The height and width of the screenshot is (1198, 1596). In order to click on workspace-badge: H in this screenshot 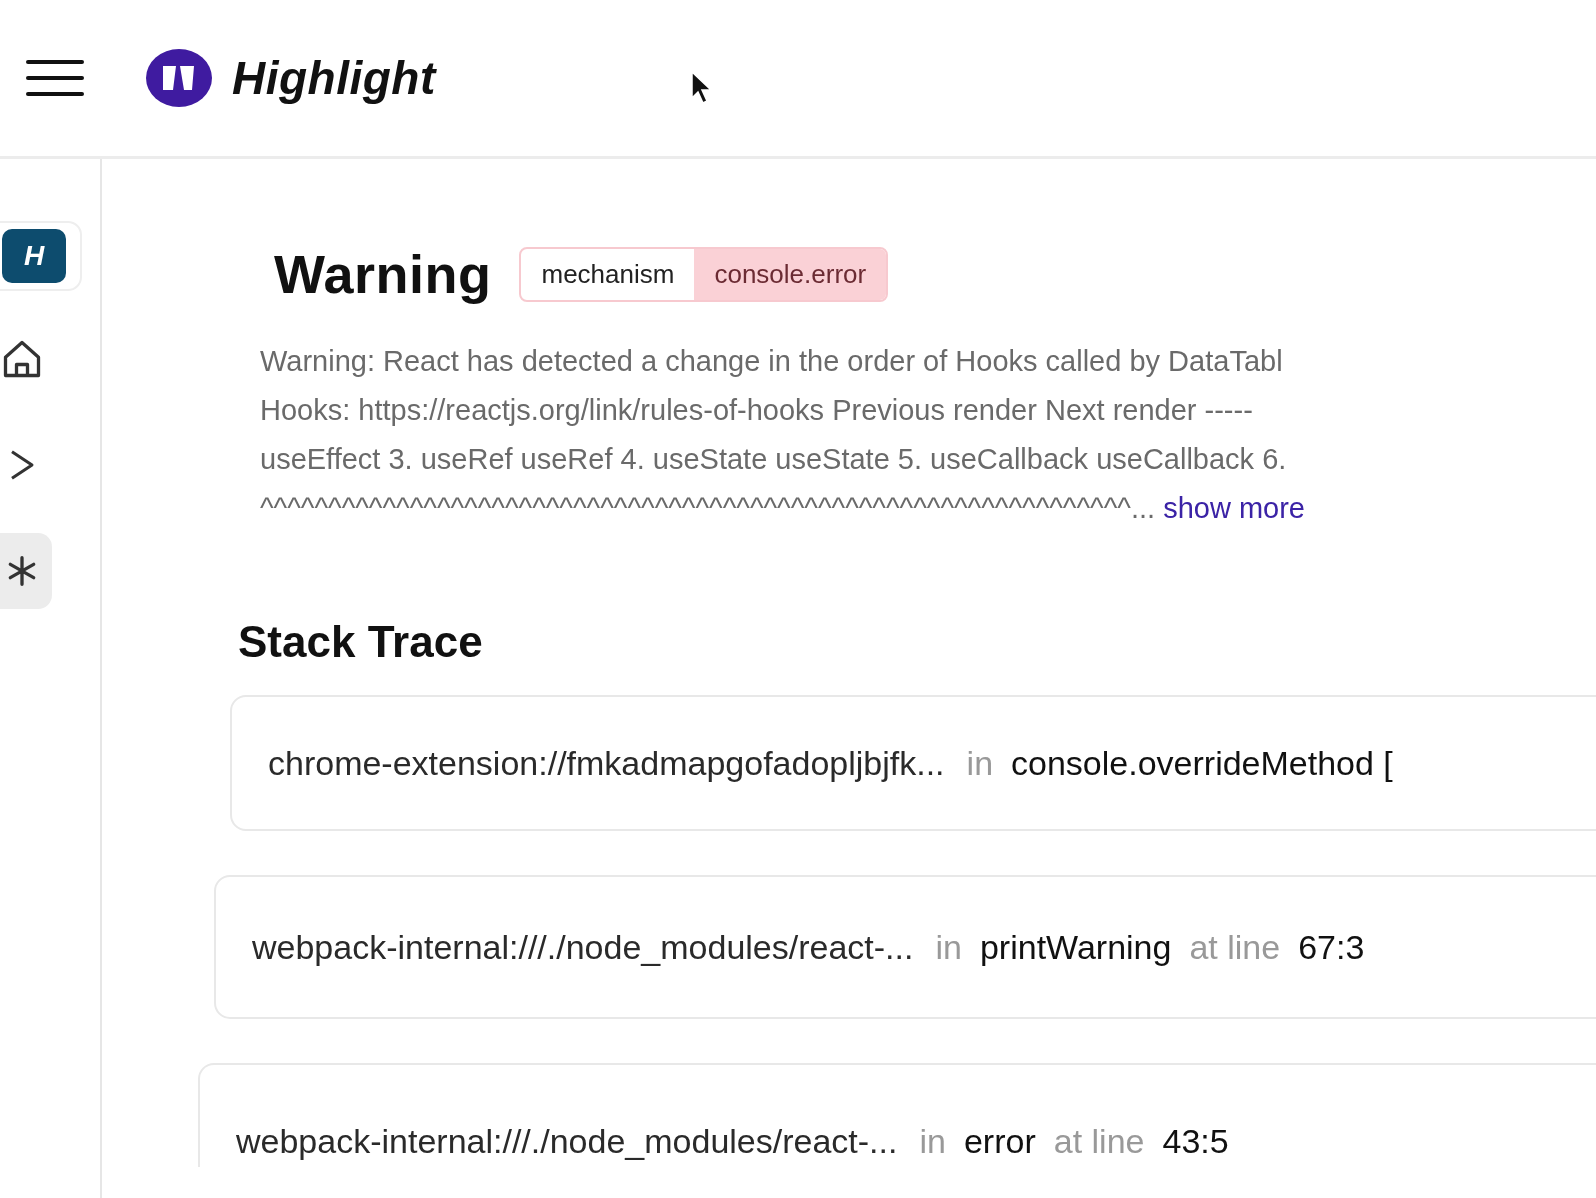, I will do `click(34, 256)`.